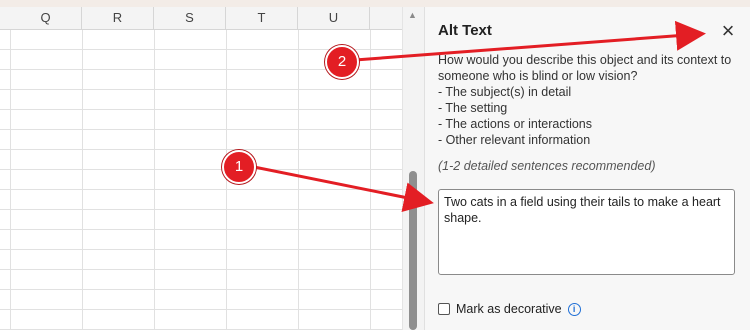 The height and width of the screenshot is (330, 750). Describe the element at coordinates (505, 92) in the screenshot. I see `instructions-line: - The subject(s) in detail` at that location.